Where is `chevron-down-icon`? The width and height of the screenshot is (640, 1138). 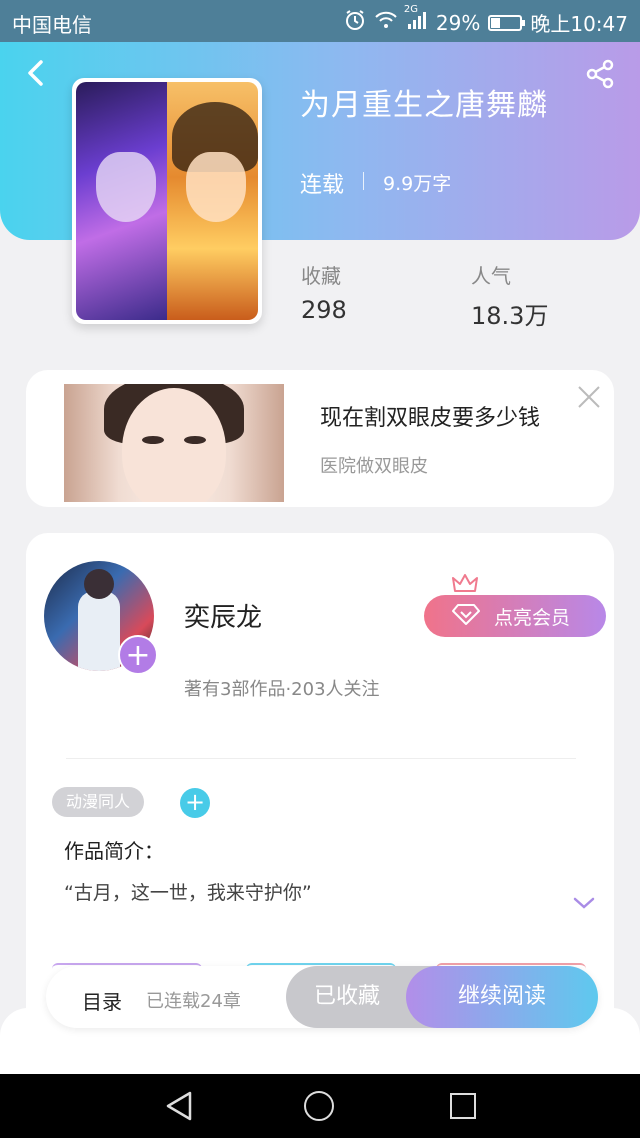
chevron-down-icon is located at coordinates (584, 903).